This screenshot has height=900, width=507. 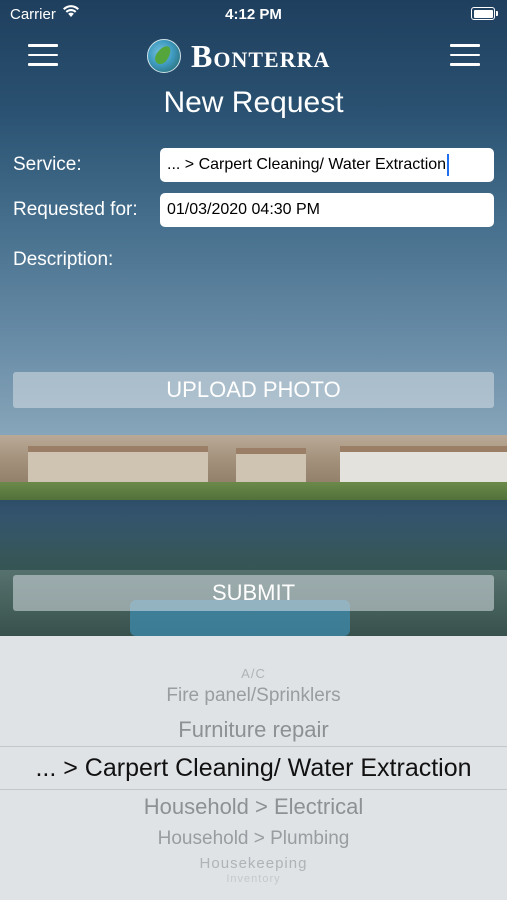 I want to click on service-label: Service:, so click(x=47, y=164).